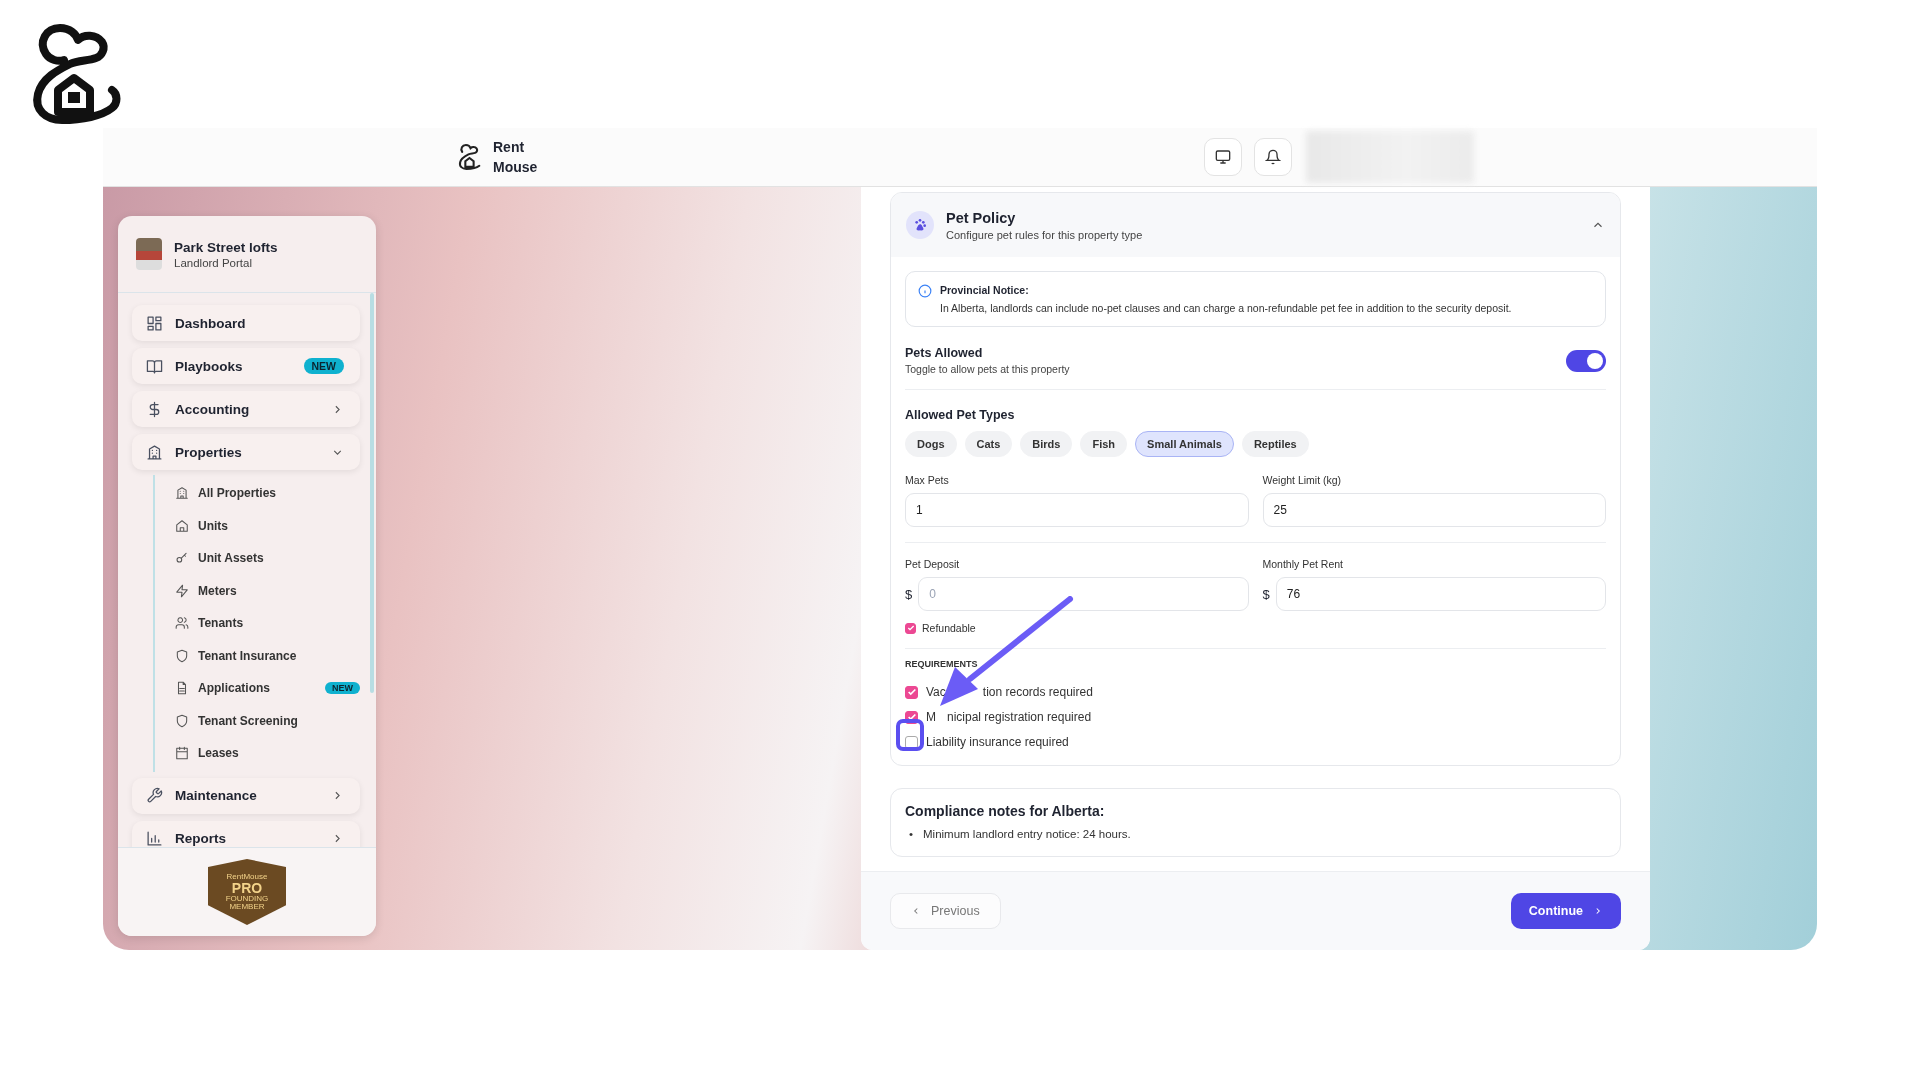 The image size is (1920, 1080). What do you see at coordinates (1586, 360) in the screenshot?
I see `toggle-switch` at bounding box center [1586, 360].